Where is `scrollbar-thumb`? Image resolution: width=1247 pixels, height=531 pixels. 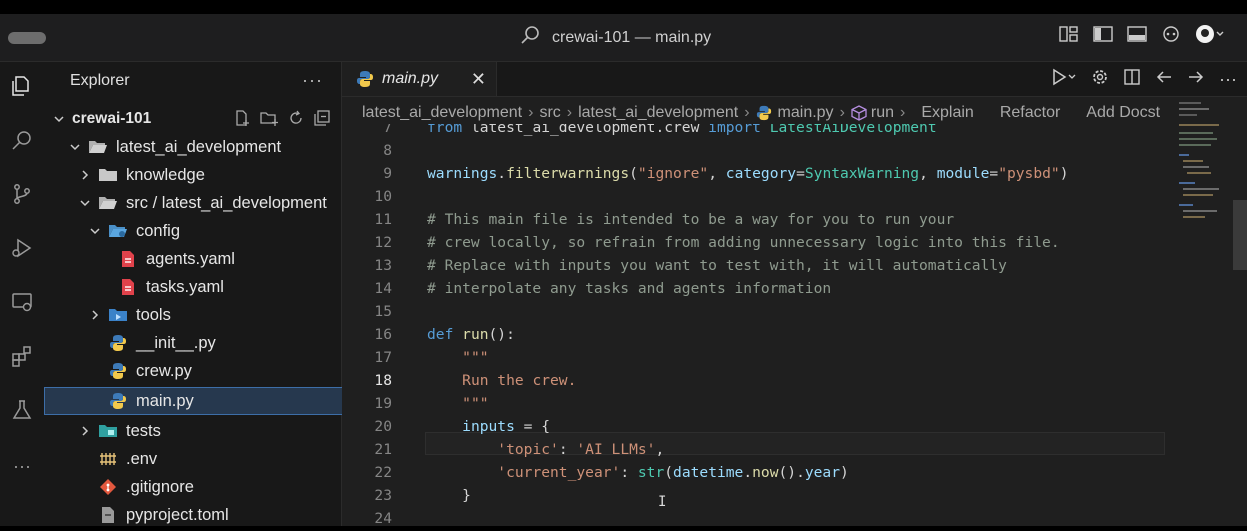
scrollbar-thumb is located at coordinates (1240, 235).